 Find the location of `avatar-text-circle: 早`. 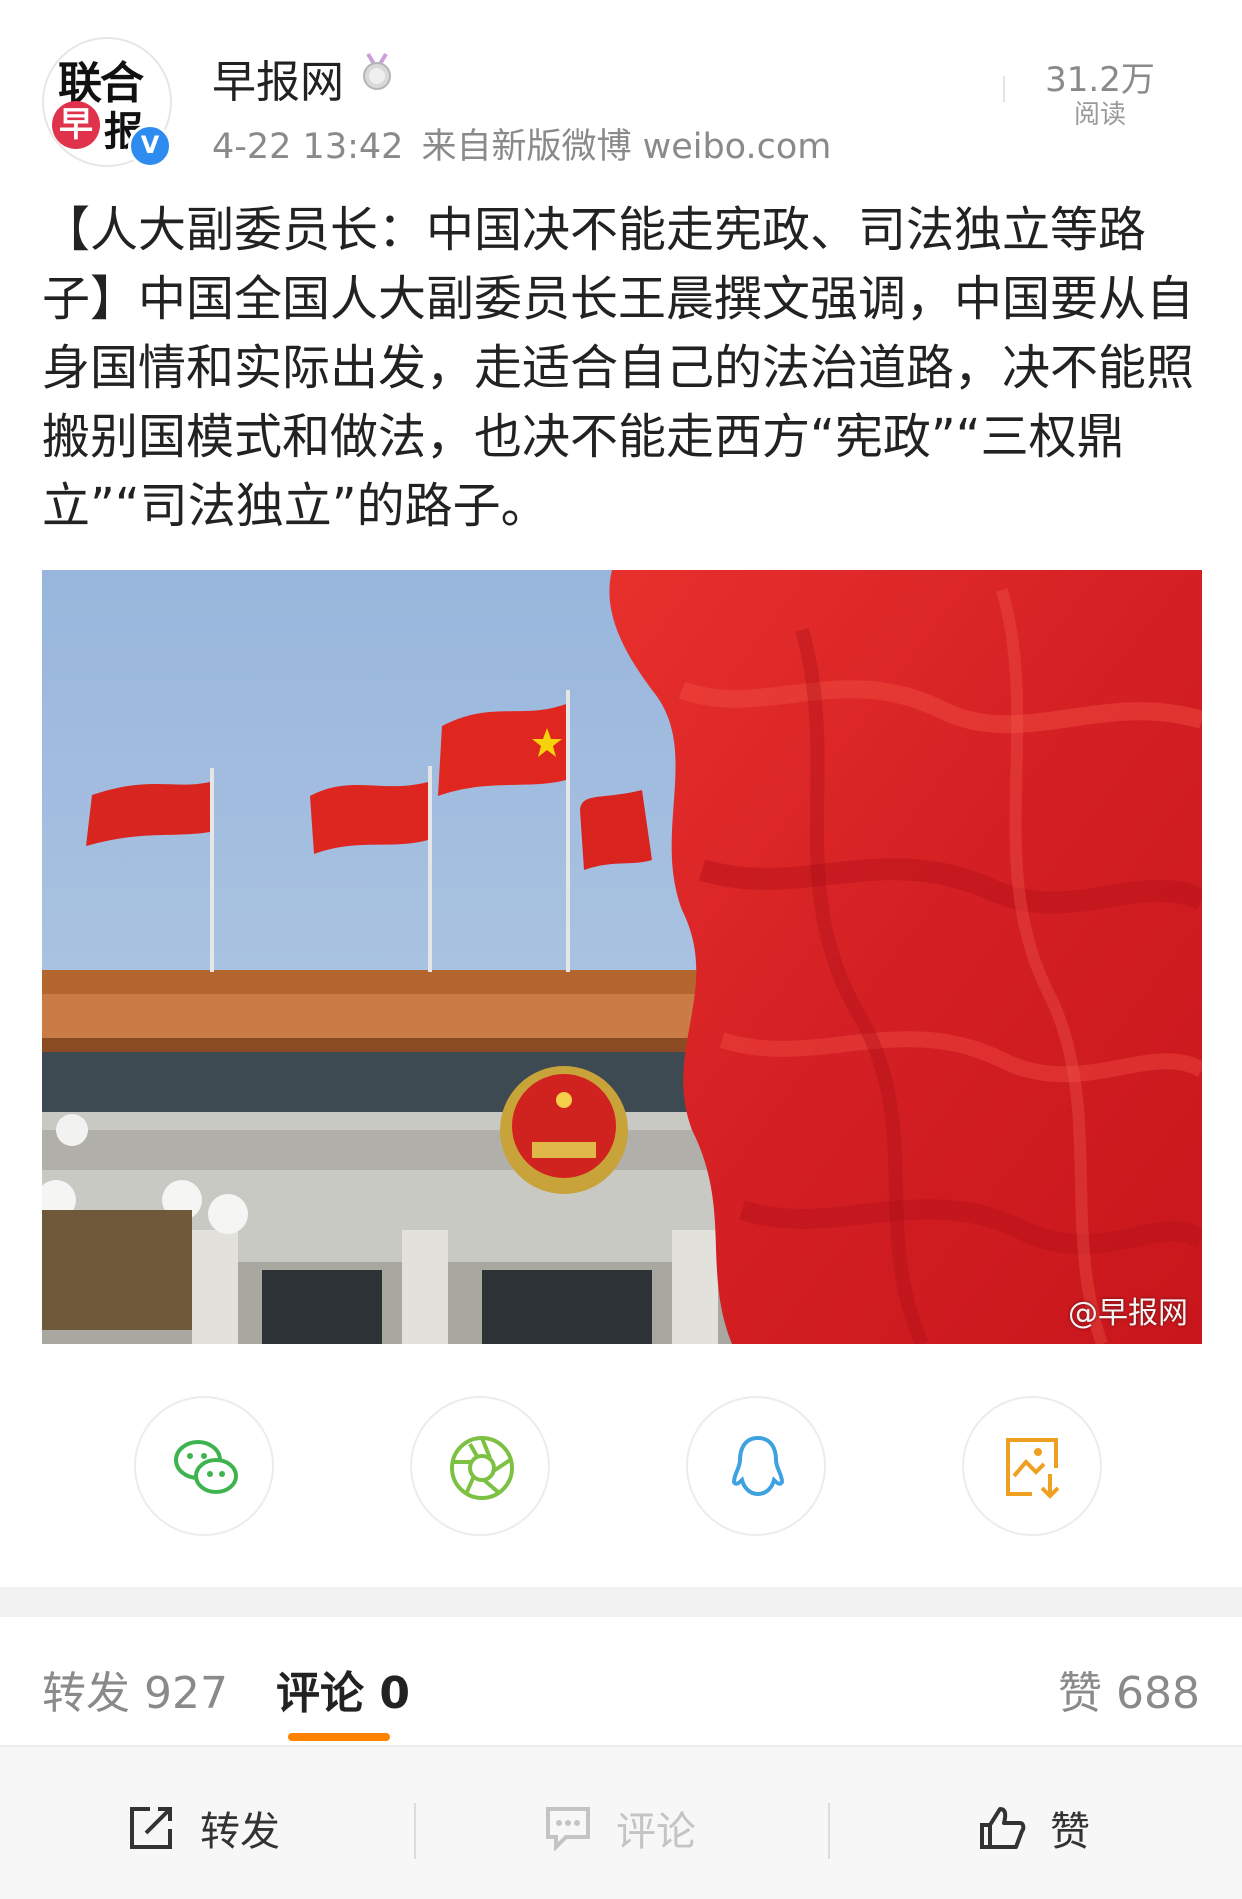

avatar-text-circle: 早 is located at coordinates (76, 125).